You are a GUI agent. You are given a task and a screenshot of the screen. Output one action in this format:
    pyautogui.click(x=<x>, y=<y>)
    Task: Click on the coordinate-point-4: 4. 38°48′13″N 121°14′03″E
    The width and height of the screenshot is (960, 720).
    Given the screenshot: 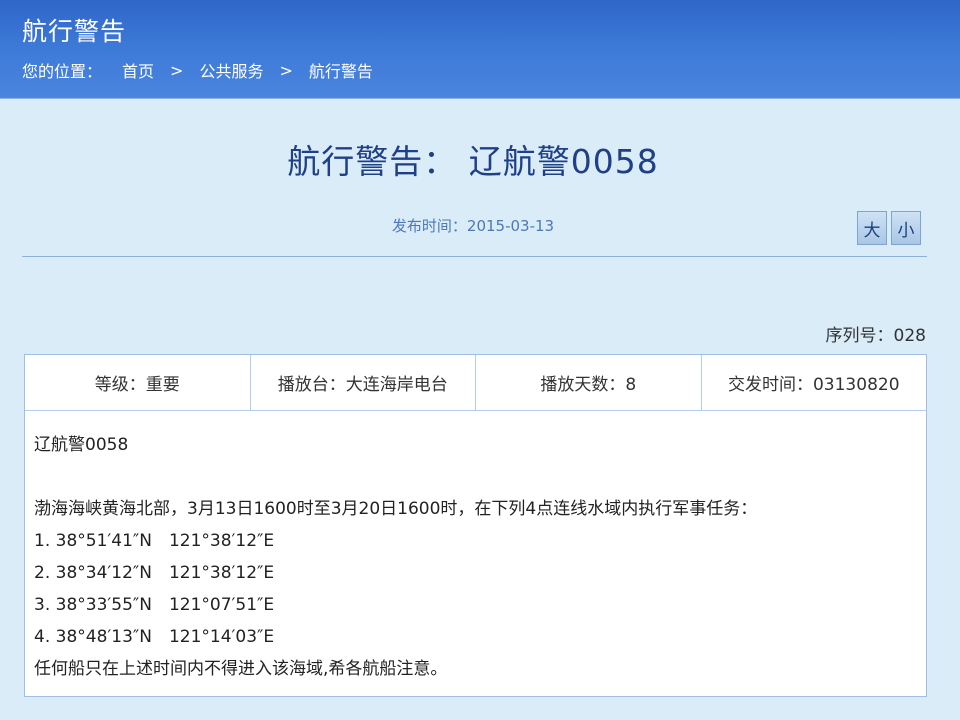 What is the action you would take?
    pyautogui.click(x=154, y=637)
    